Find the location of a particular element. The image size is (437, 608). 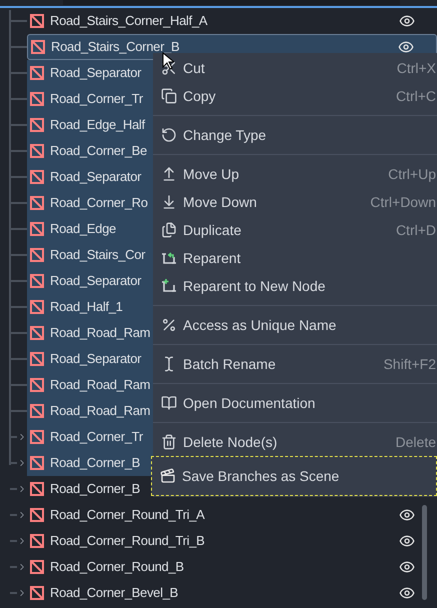

node-name: Road_Stairs_Cor is located at coordinates (98, 255).